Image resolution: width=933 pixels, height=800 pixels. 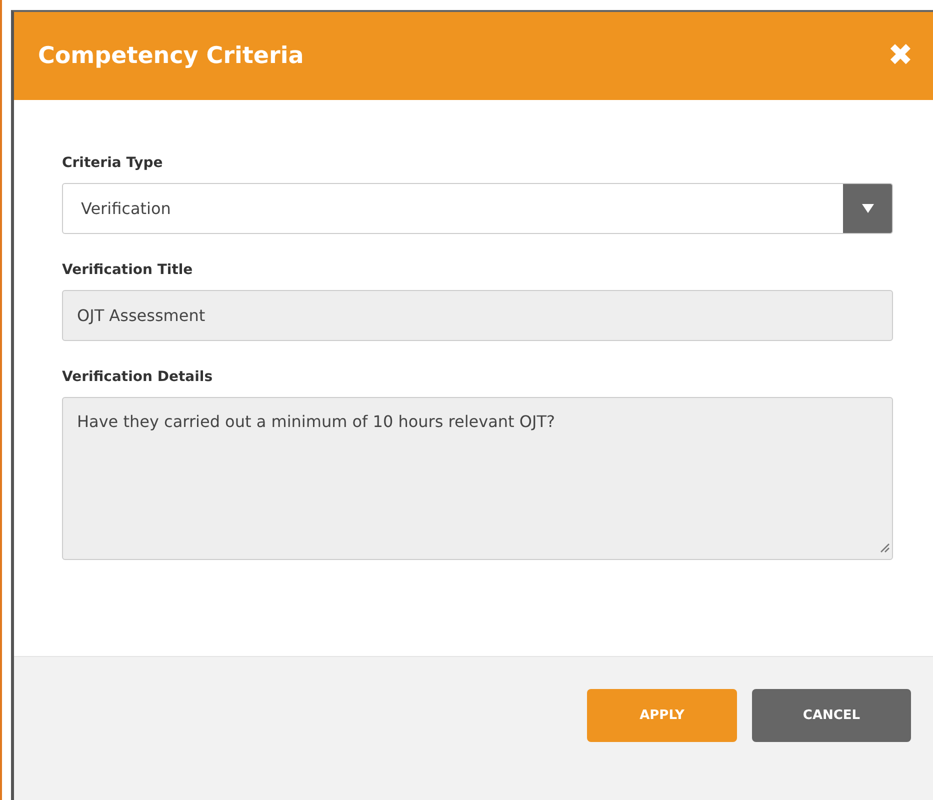 What do you see at coordinates (171, 56) in the screenshot?
I see `dialog-title: Competency Criteria` at bounding box center [171, 56].